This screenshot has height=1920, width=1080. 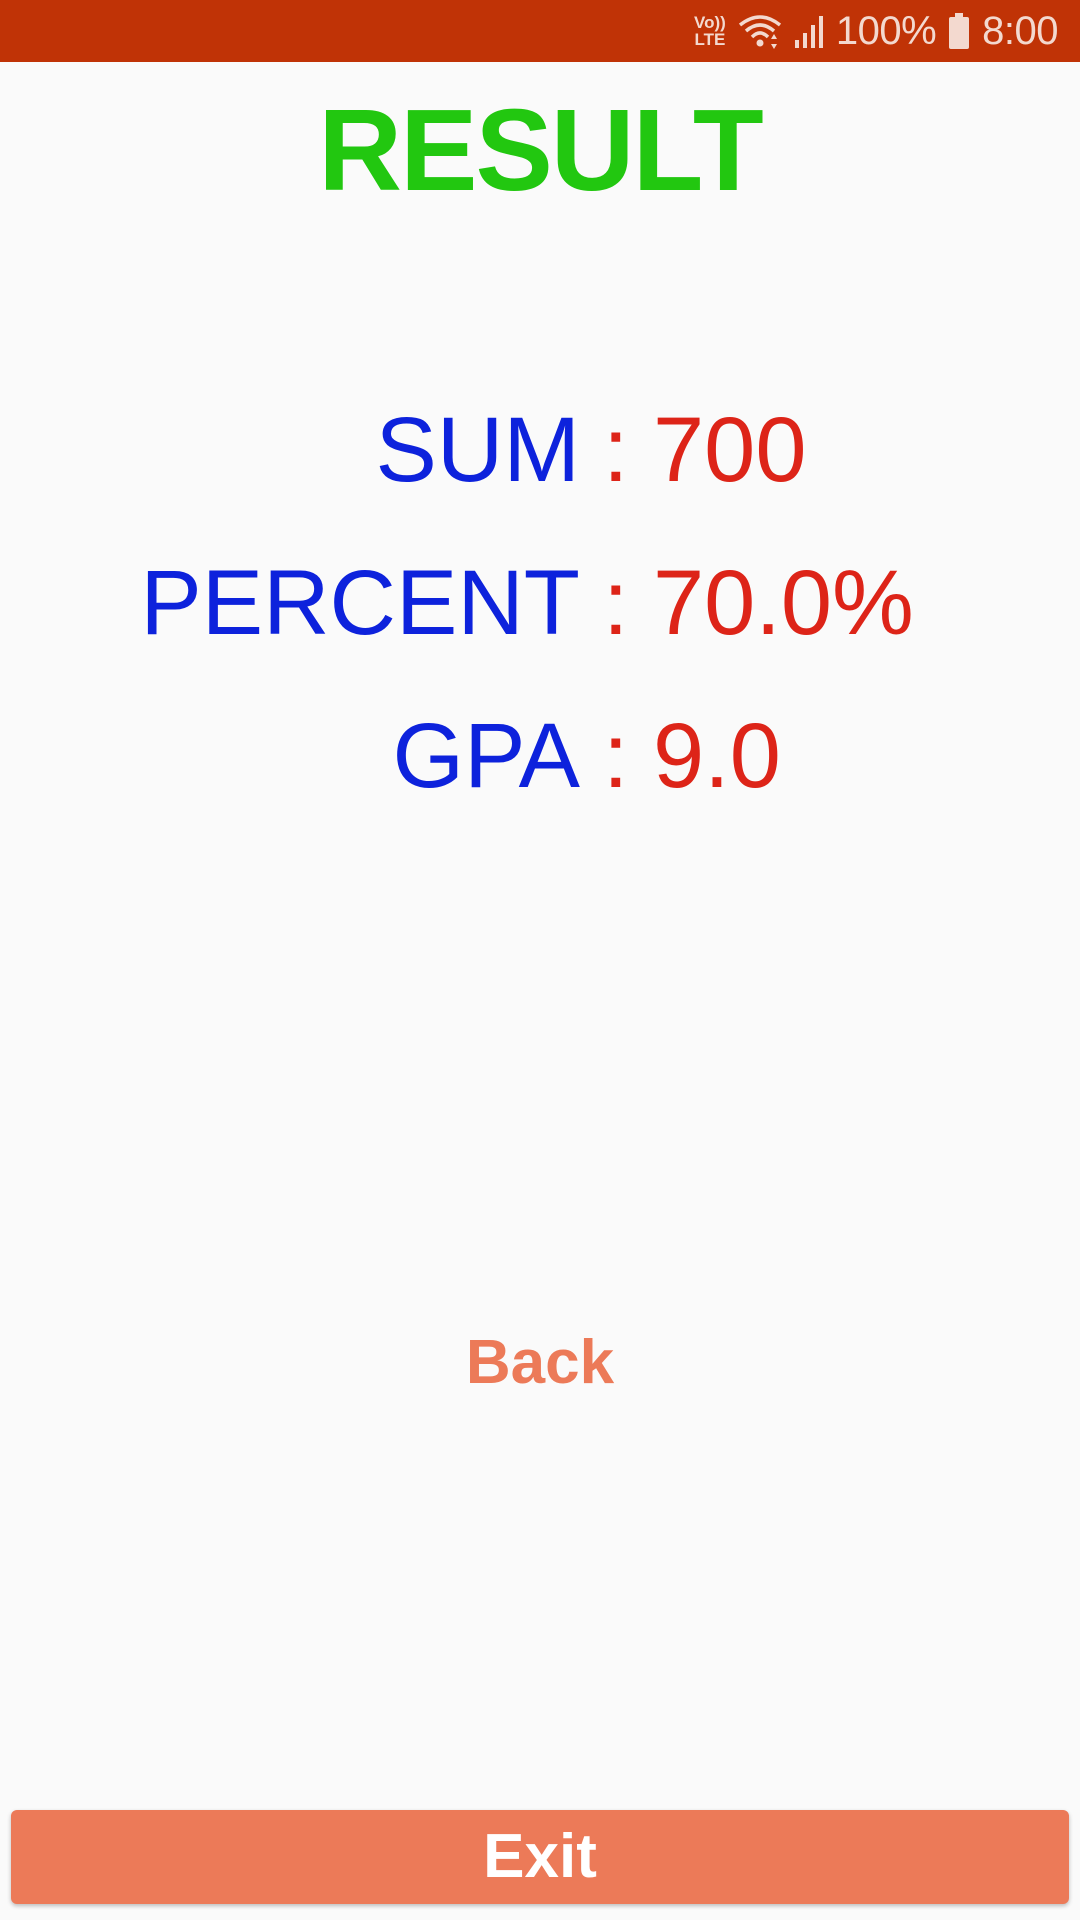 What do you see at coordinates (540, 31) in the screenshot?
I see `status-bar: Vo)) LTE 100% 8:00` at bounding box center [540, 31].